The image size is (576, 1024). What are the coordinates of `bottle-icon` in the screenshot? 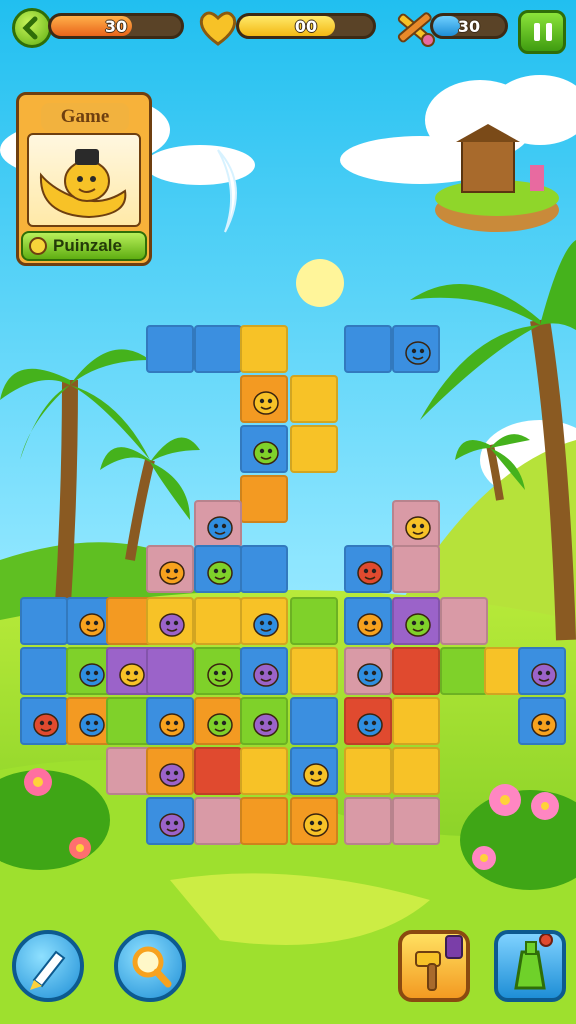 It's located at (533, 961).